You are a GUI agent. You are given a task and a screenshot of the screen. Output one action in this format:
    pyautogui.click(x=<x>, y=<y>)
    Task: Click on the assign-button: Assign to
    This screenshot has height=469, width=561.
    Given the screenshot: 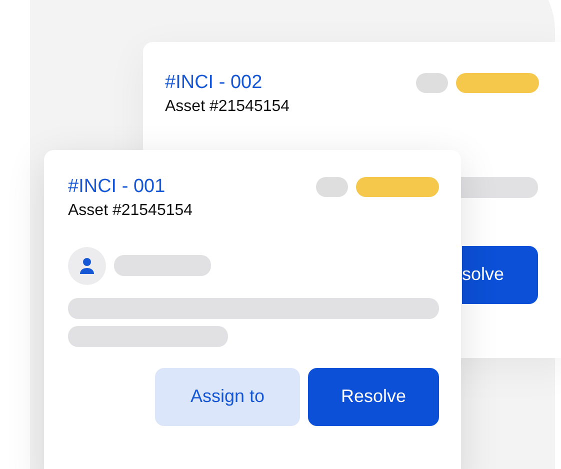 What is the action you would take?
    pyautogui.click(x=227, y=397)
    